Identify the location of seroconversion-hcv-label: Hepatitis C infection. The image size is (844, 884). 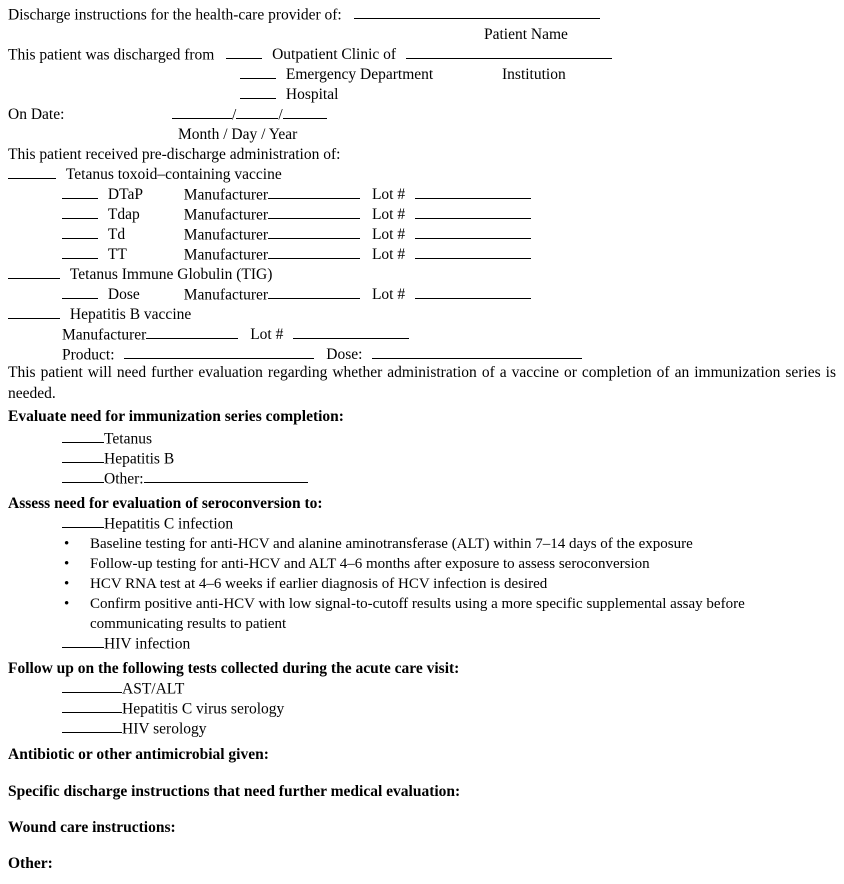
(169, 524).